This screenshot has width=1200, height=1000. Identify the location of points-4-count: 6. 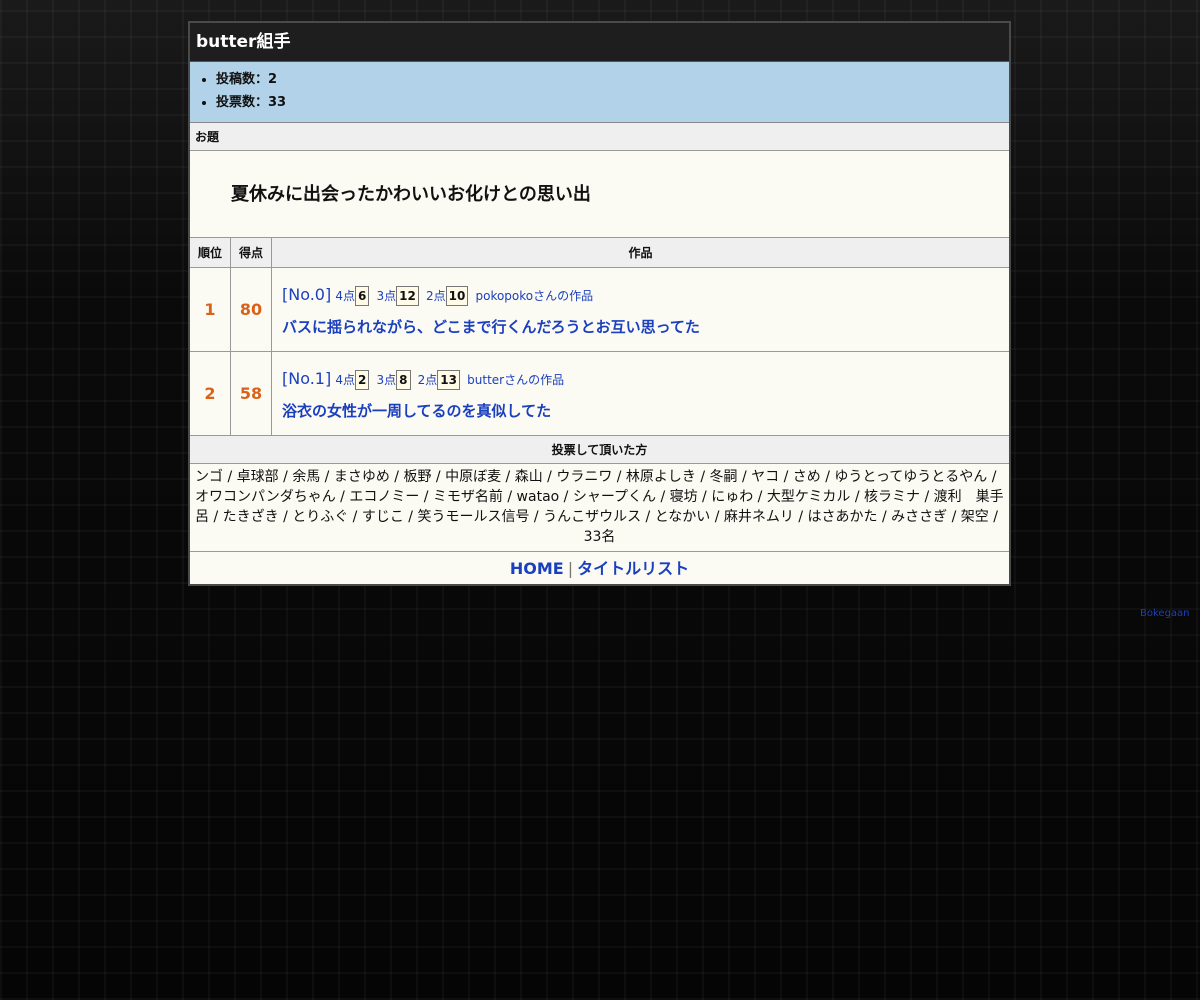
(362, 296).